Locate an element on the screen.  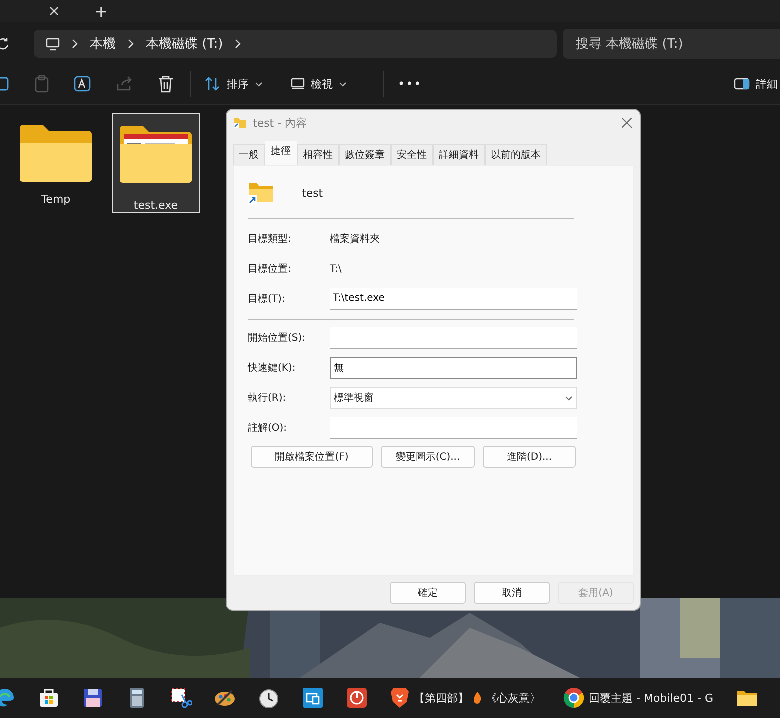
monitor-icon is located at coordinates (298, 84).